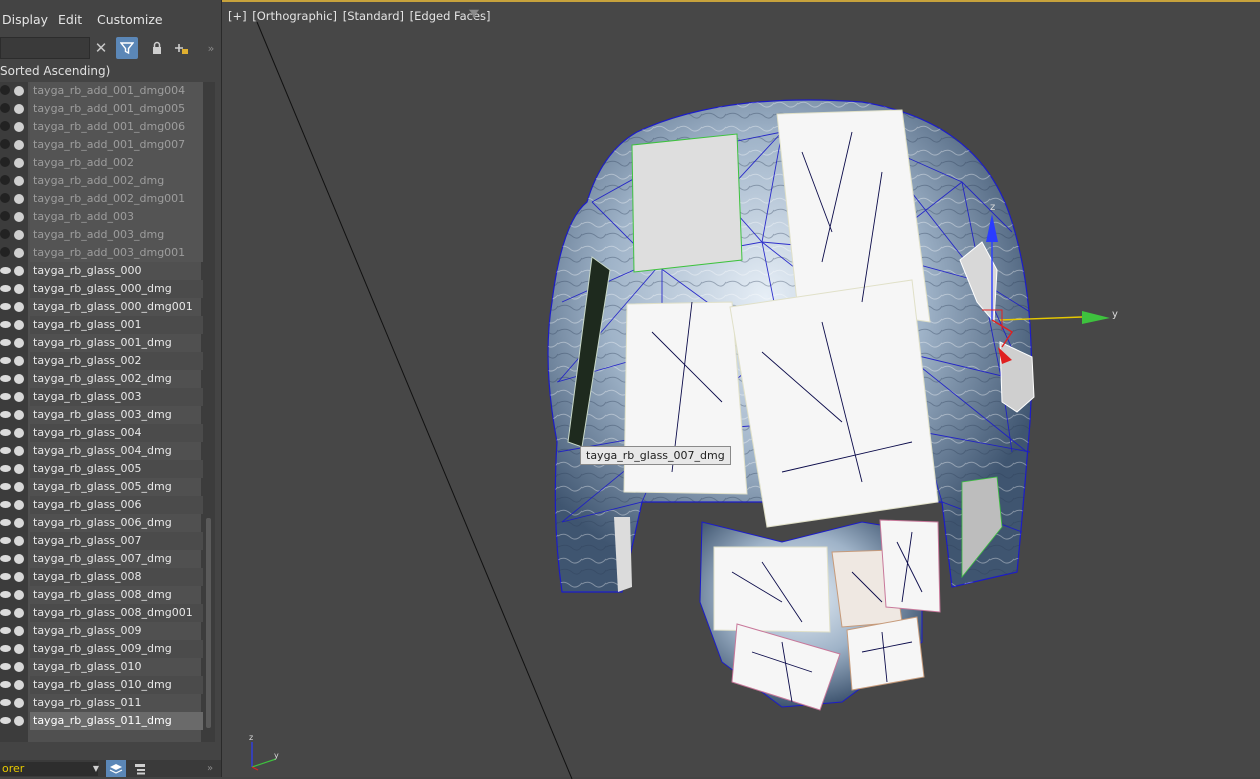 This screenshot has height=779, width=1260. Describe the element at coordinates (101, 577) in the screenshot. I see `list-item: tayga_rb_glass_008` at that location.